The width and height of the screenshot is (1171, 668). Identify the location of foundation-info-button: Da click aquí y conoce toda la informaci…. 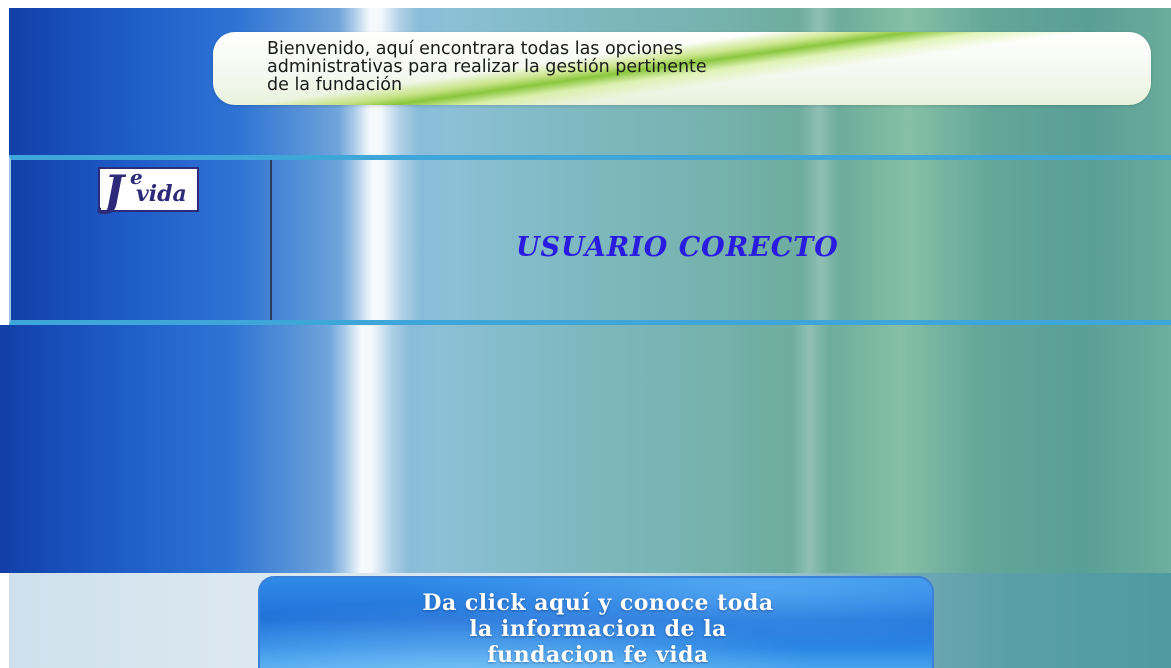
(596, 622).